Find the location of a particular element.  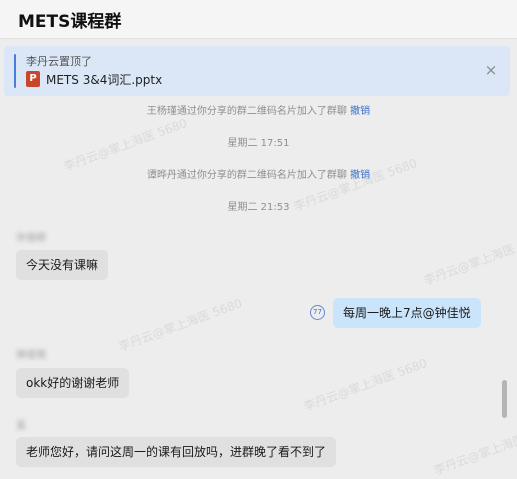

powerpoint-file-icon: P is located at coordinates (33, 79).